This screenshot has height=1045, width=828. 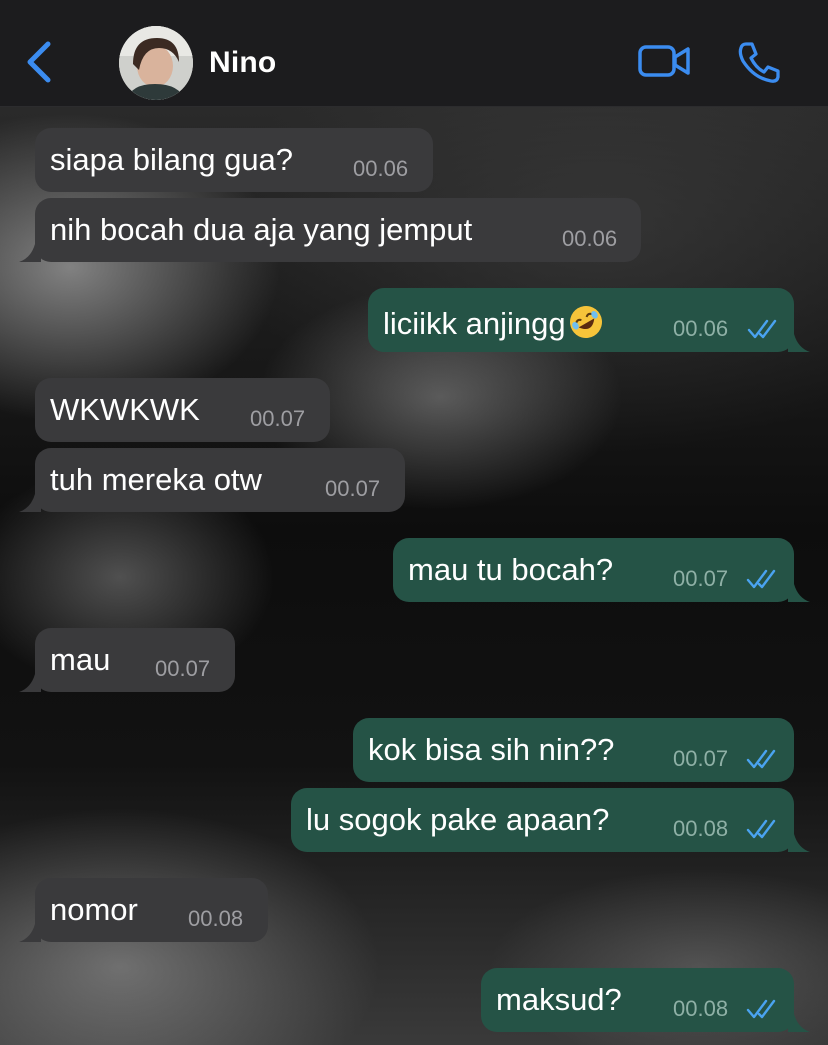 I want to click on outgoing-message-bubble: mau tu bocah? 00.07, so click(x=601, y=570).